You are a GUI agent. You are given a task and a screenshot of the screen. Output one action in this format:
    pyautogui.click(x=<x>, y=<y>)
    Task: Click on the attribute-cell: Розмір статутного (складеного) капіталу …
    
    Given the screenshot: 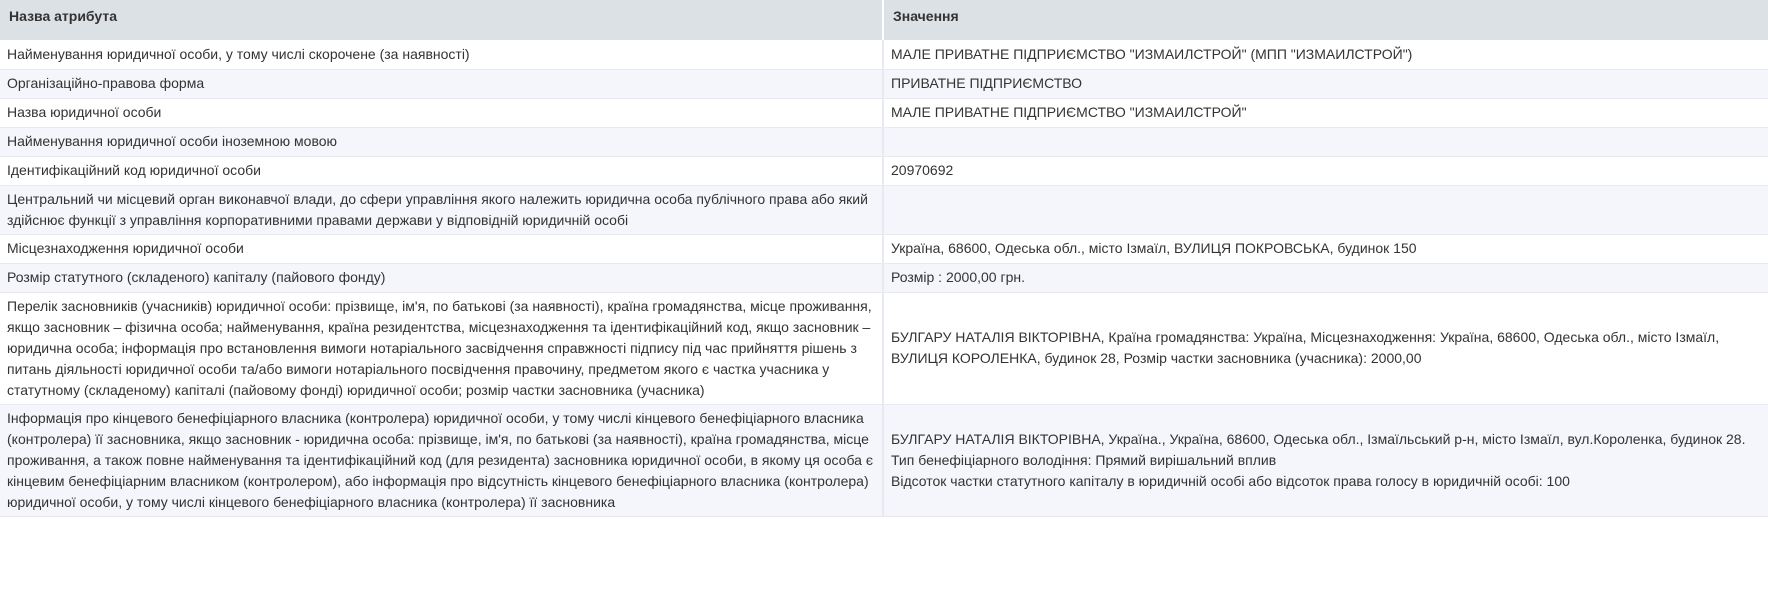 What is the action you would take?
    pyautogui.click(x=442, y=278)
    